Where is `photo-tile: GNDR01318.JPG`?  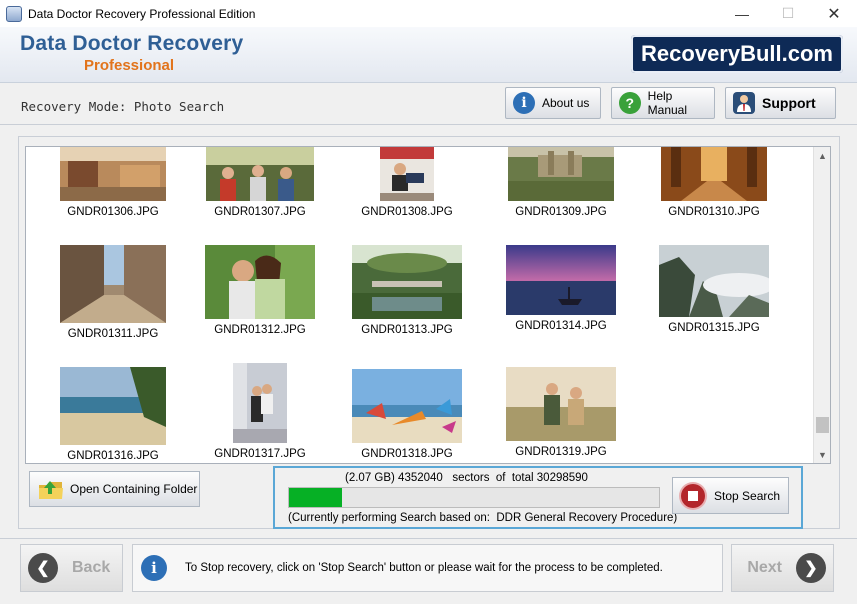
photo-tile: GNDR01318.JPG is located at coordinates (407, 414).